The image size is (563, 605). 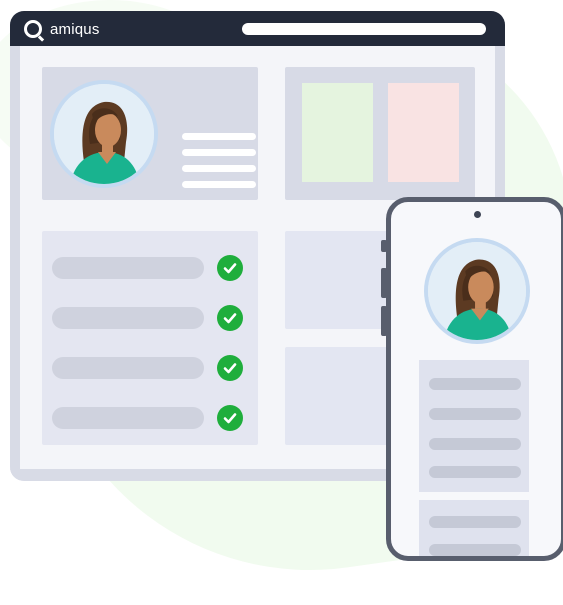 I want to click on title-bar: amiqus, so click(x=257, y=28).